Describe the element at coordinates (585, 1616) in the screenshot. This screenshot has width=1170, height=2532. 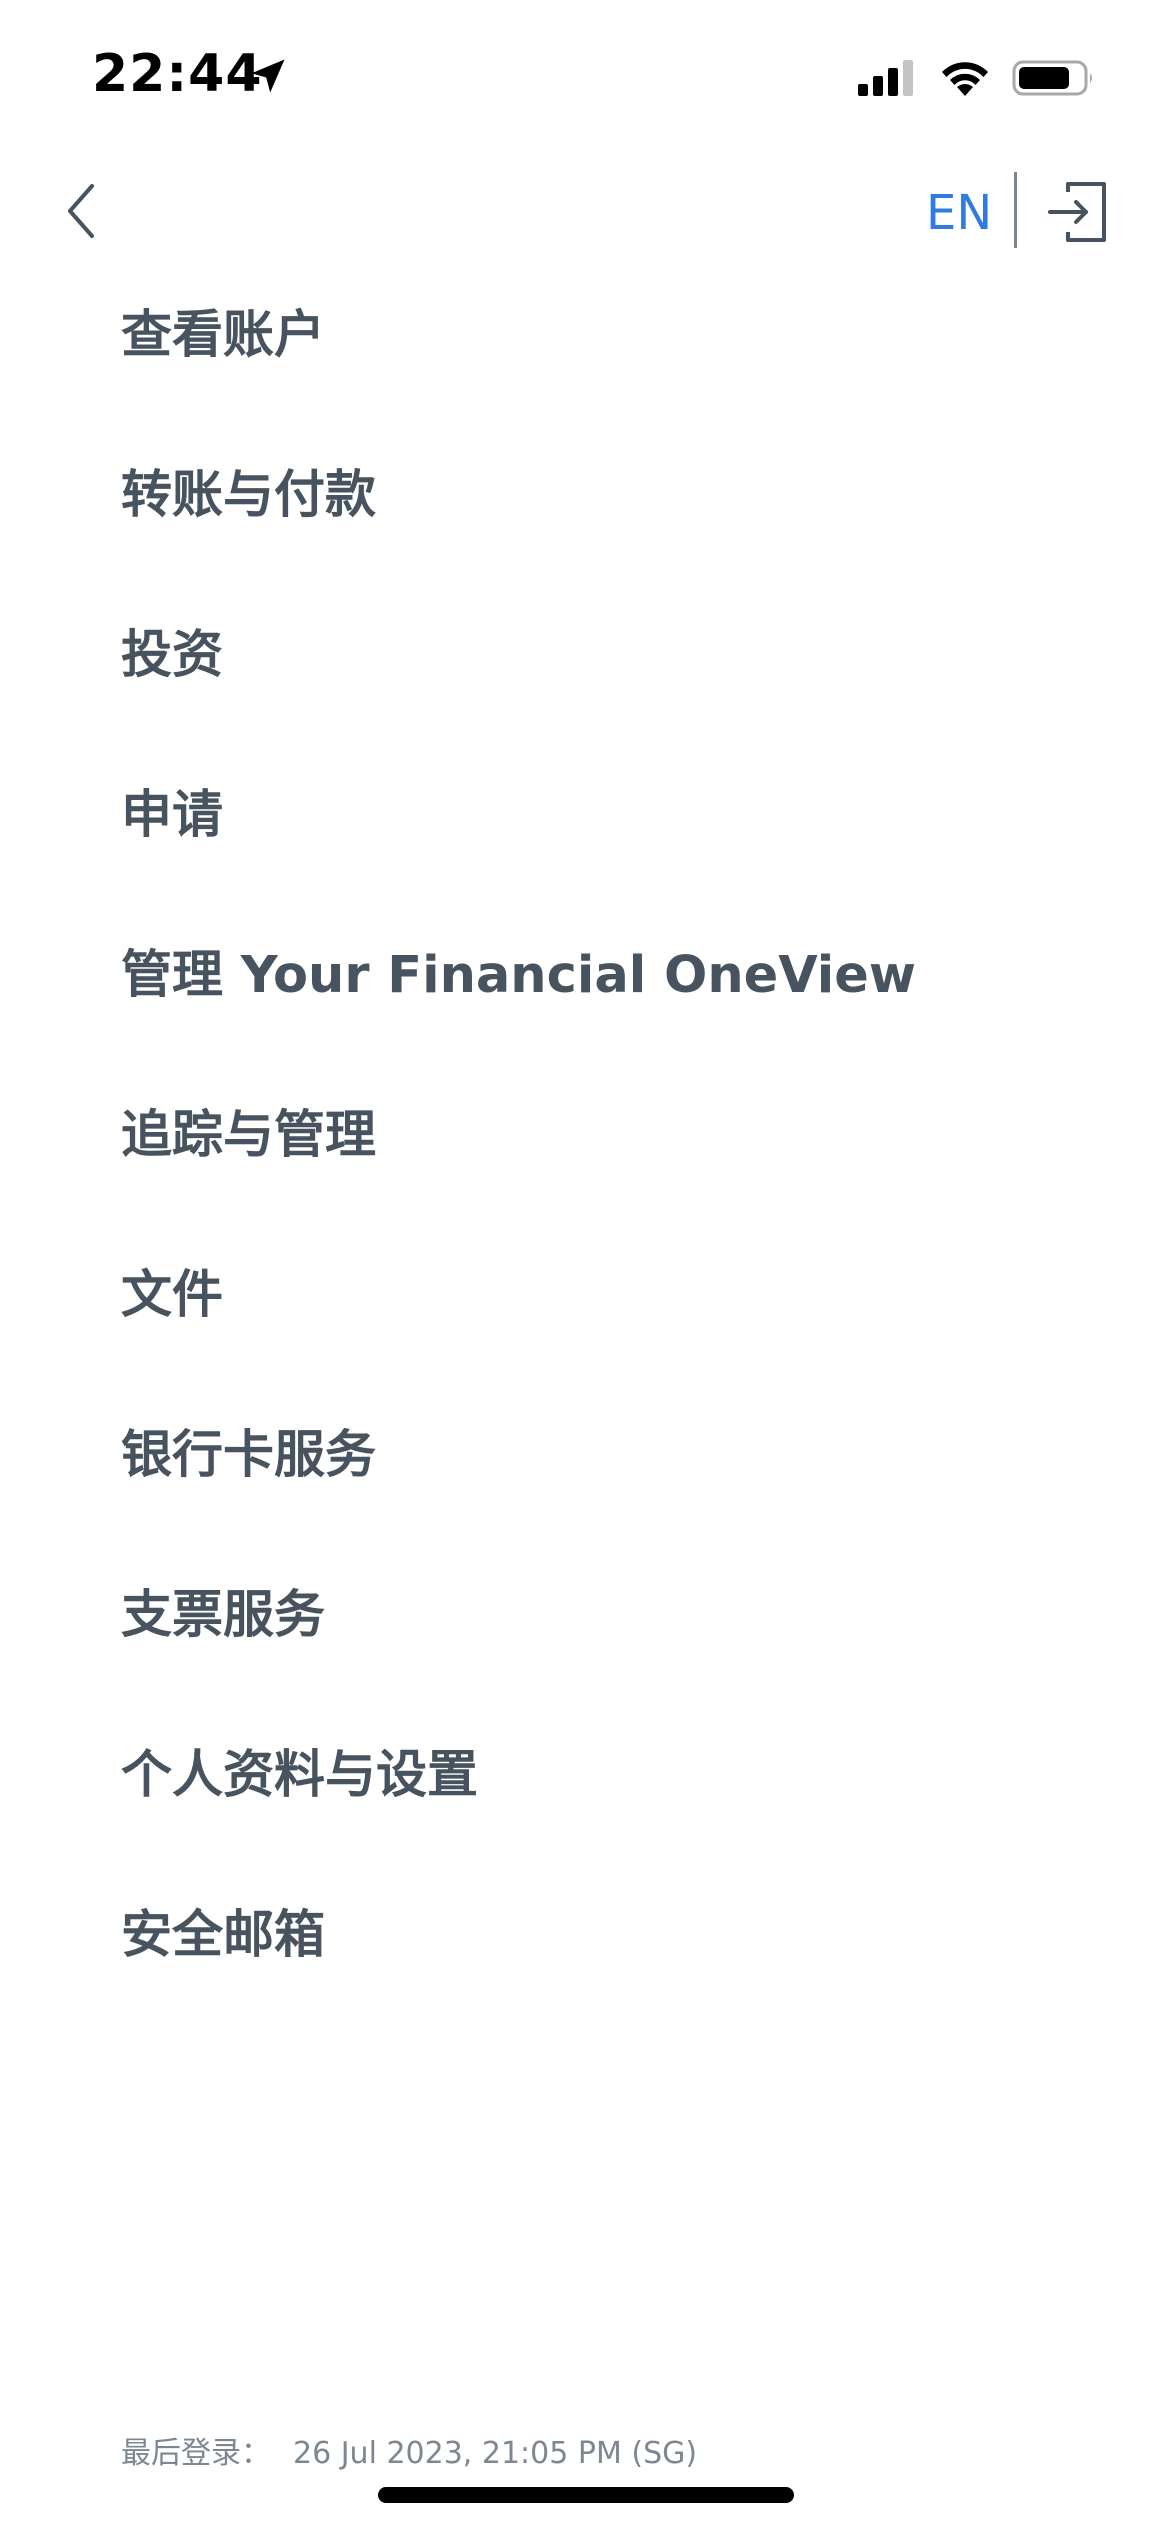
I see `menu-item-cheque-services: 支票服务` at that location.